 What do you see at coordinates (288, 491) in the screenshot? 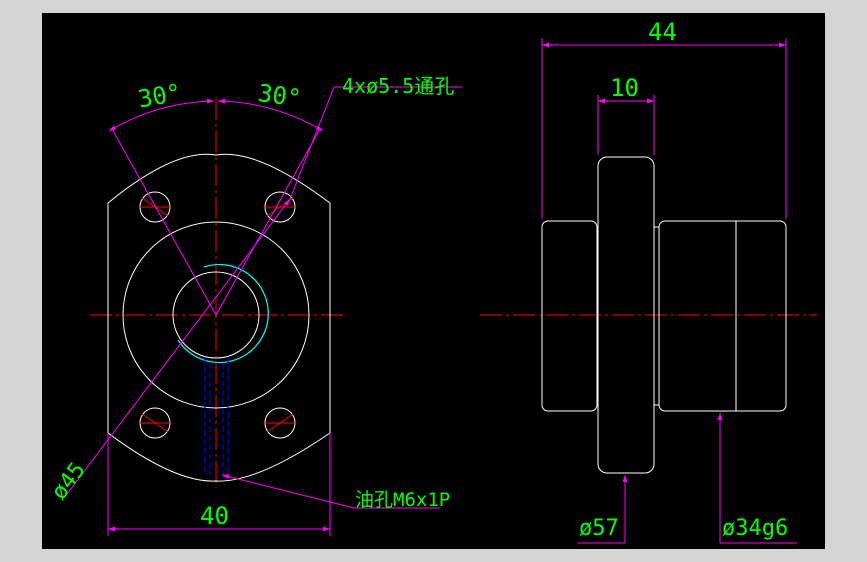
I see `oil-hole-leader` at bounding box center [288, 491].